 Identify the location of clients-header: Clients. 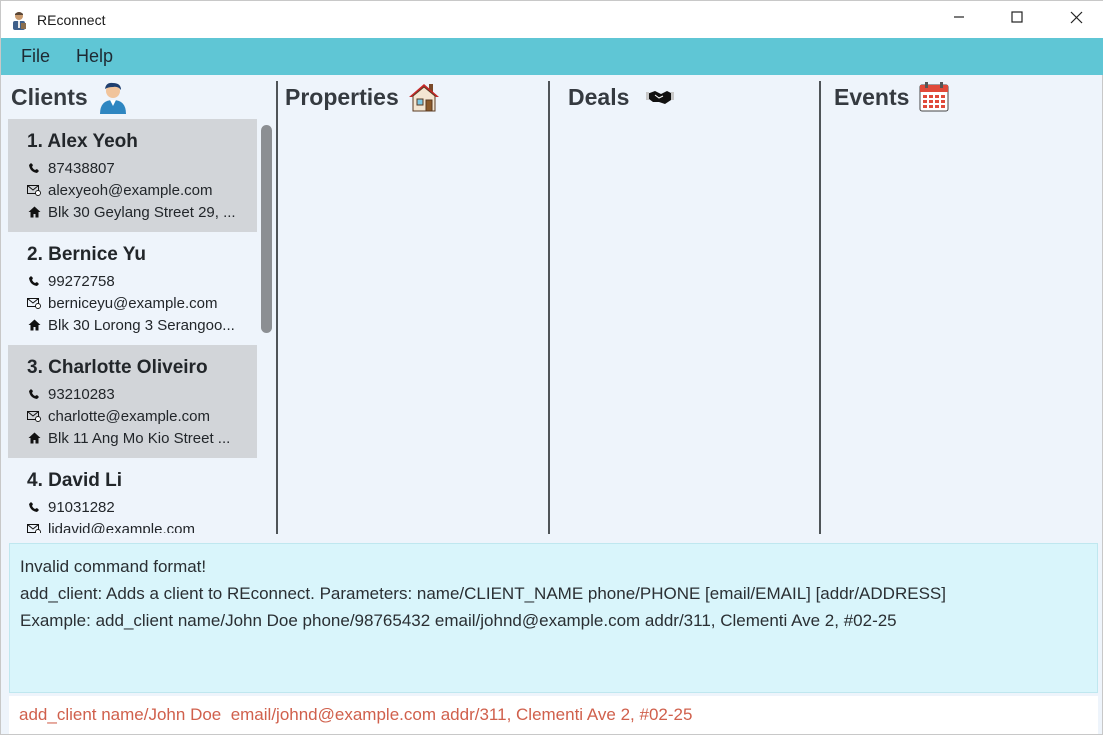
(70, 97).